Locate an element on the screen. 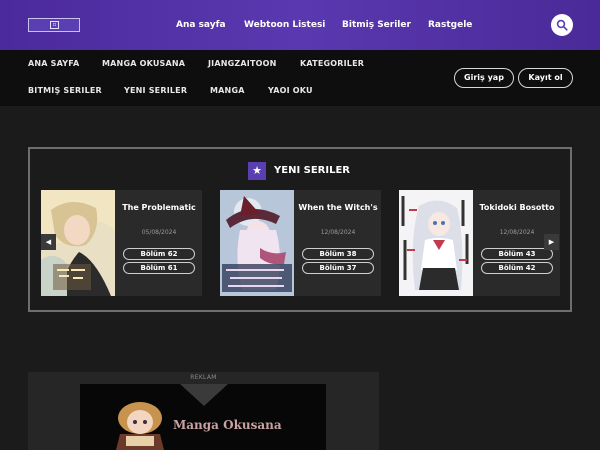 This screenshot has width=600, height=450. subnav-jiangzaitoon: JIANGZAITOON is located at coordinates (242, 64).